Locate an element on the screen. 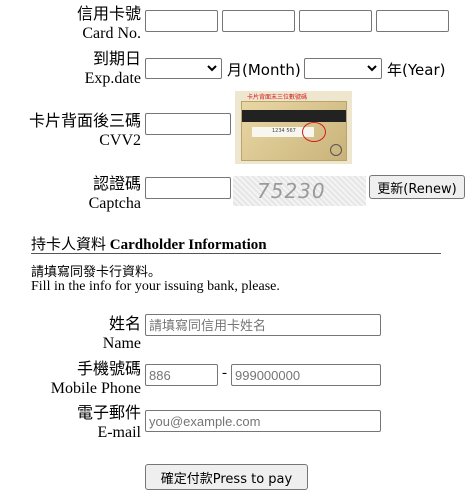 The height and width of the screenshot is (504, 470). captcha-label-zh: 認證碼 is located at coordinates (116, 183).